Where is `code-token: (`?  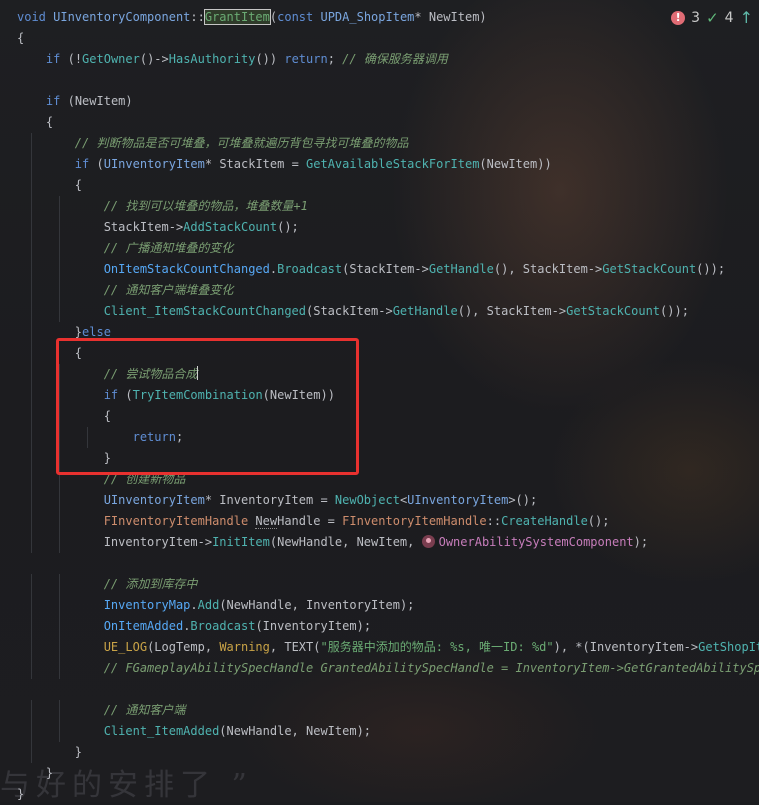 code-token: ( is located at coordinates (100, 164).